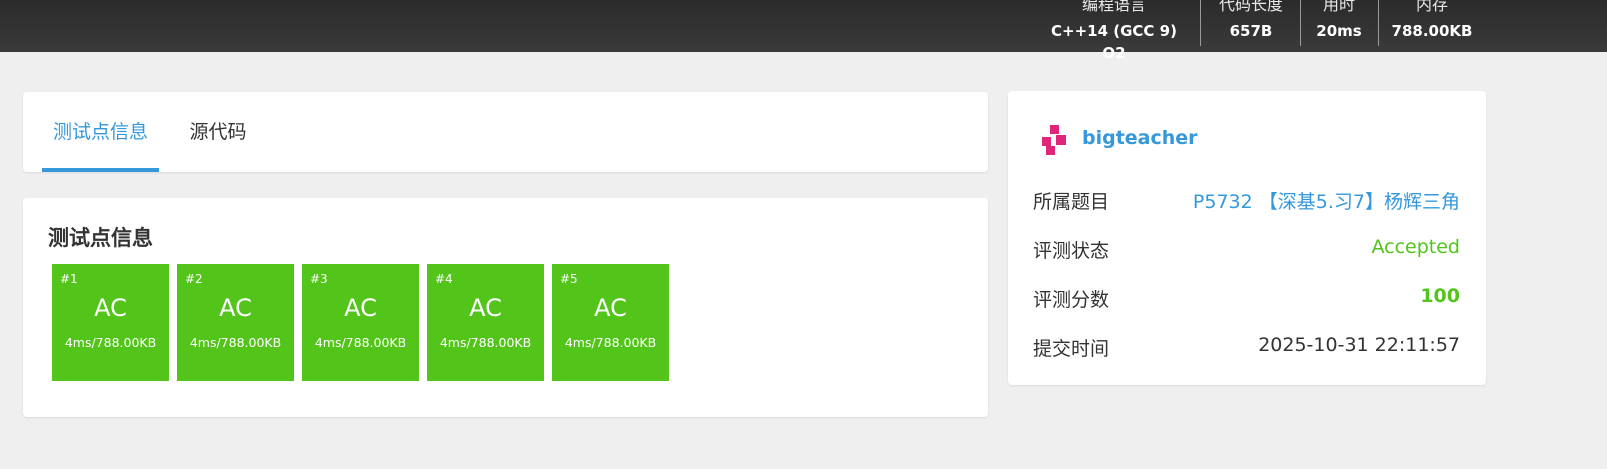  Describe the element at coordinates (218, 132) in the screenshot. I see `tab-source-code: 源代码` at that location.